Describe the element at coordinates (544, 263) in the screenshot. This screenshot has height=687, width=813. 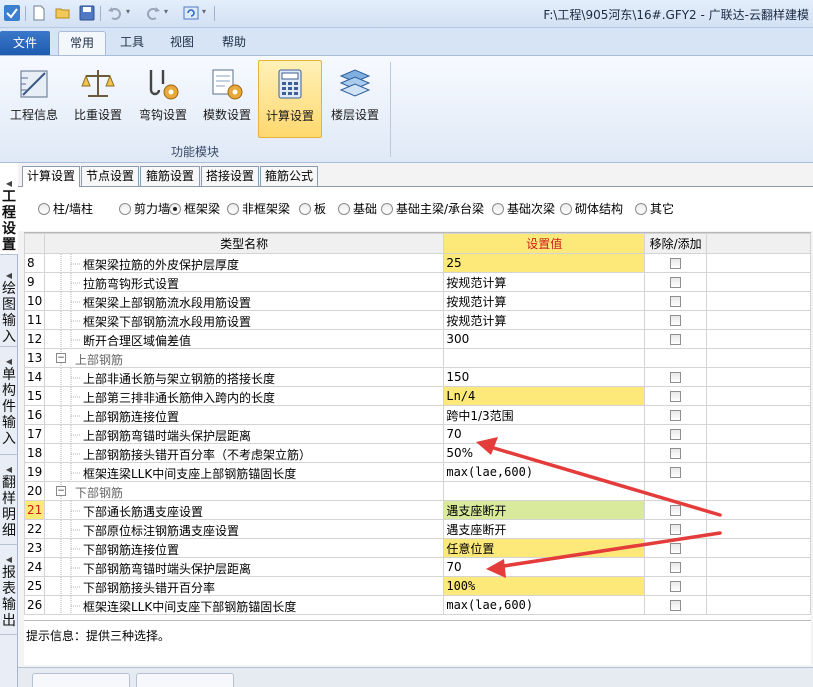
I see `setting-value-cell: 25` at that location.